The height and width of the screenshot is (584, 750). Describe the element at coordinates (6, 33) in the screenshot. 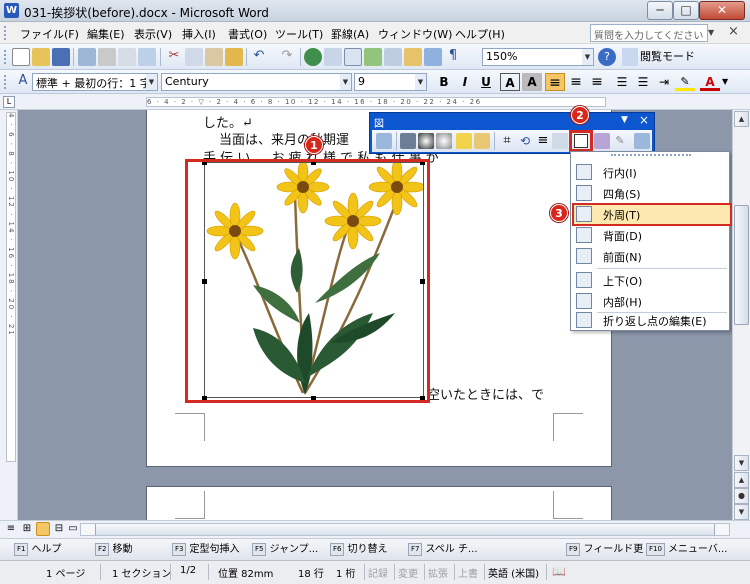

I see `menubar-grip` at that location.